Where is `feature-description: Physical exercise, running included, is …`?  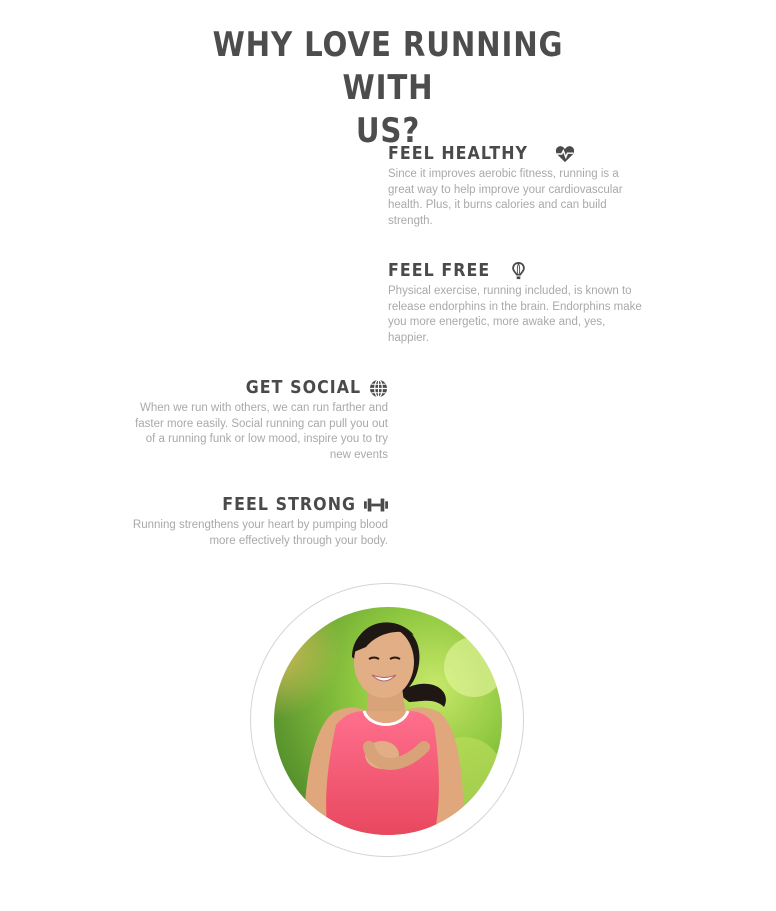
feature-description: Physical exercise, running included, is … is located at coordinates (515, 314).